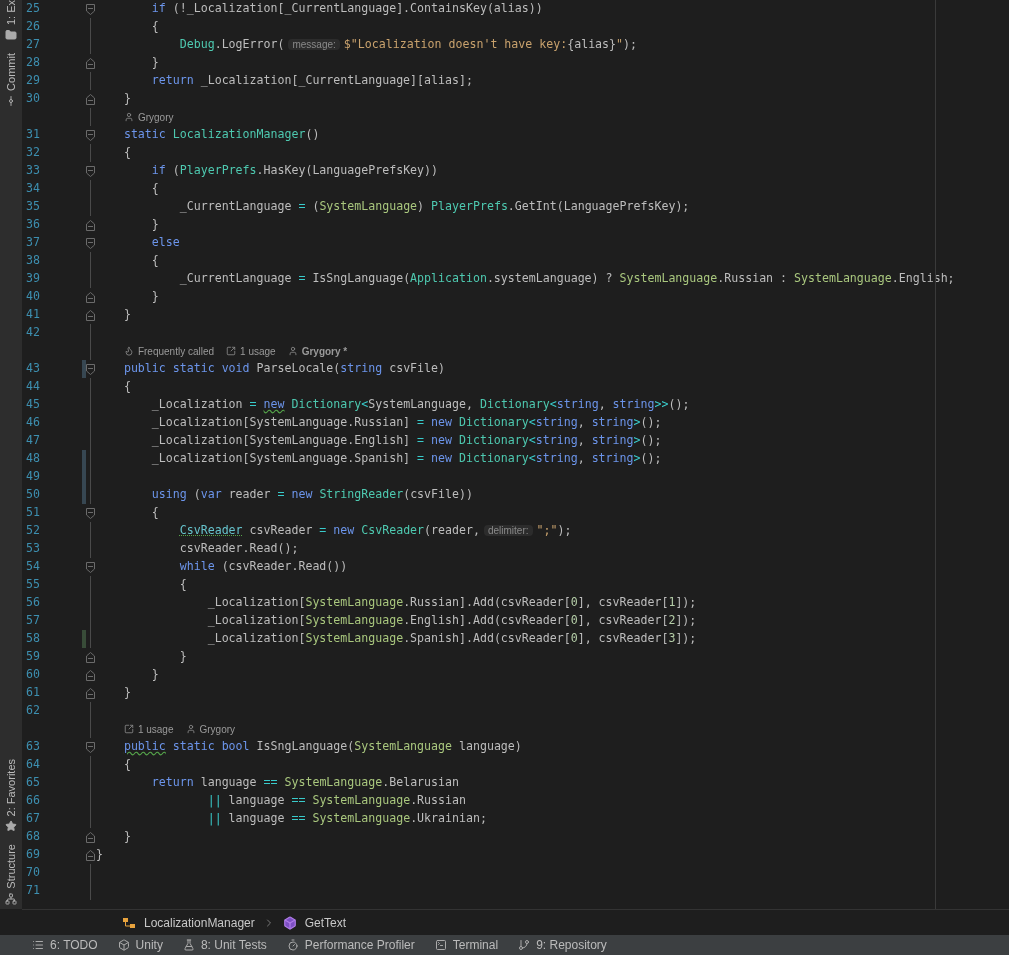  What do you see at coordinates (33, 189) in the screenshot?
I see `line-number: 34` at bounding box center [33, 189].